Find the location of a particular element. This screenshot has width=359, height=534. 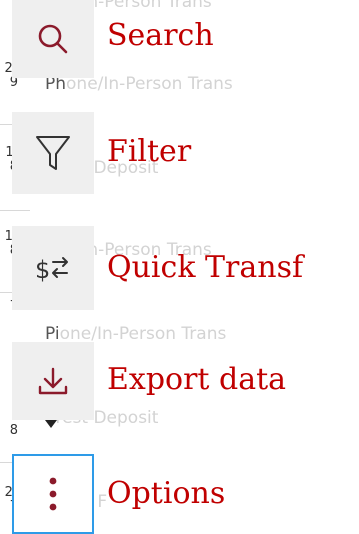

transaction-description: Pione/In-Person Trans is located at coordinates (136, 334).